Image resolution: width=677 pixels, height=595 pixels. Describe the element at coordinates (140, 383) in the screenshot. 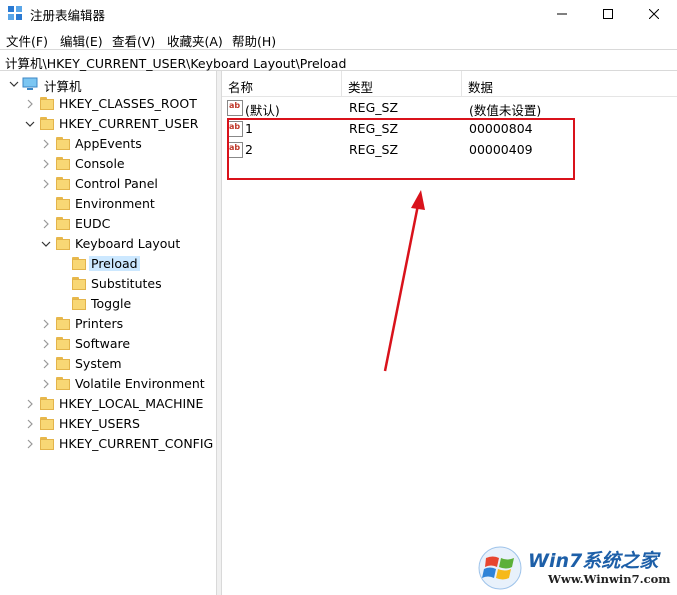

I see `tree-item-label: Volatile Environment` at that location.